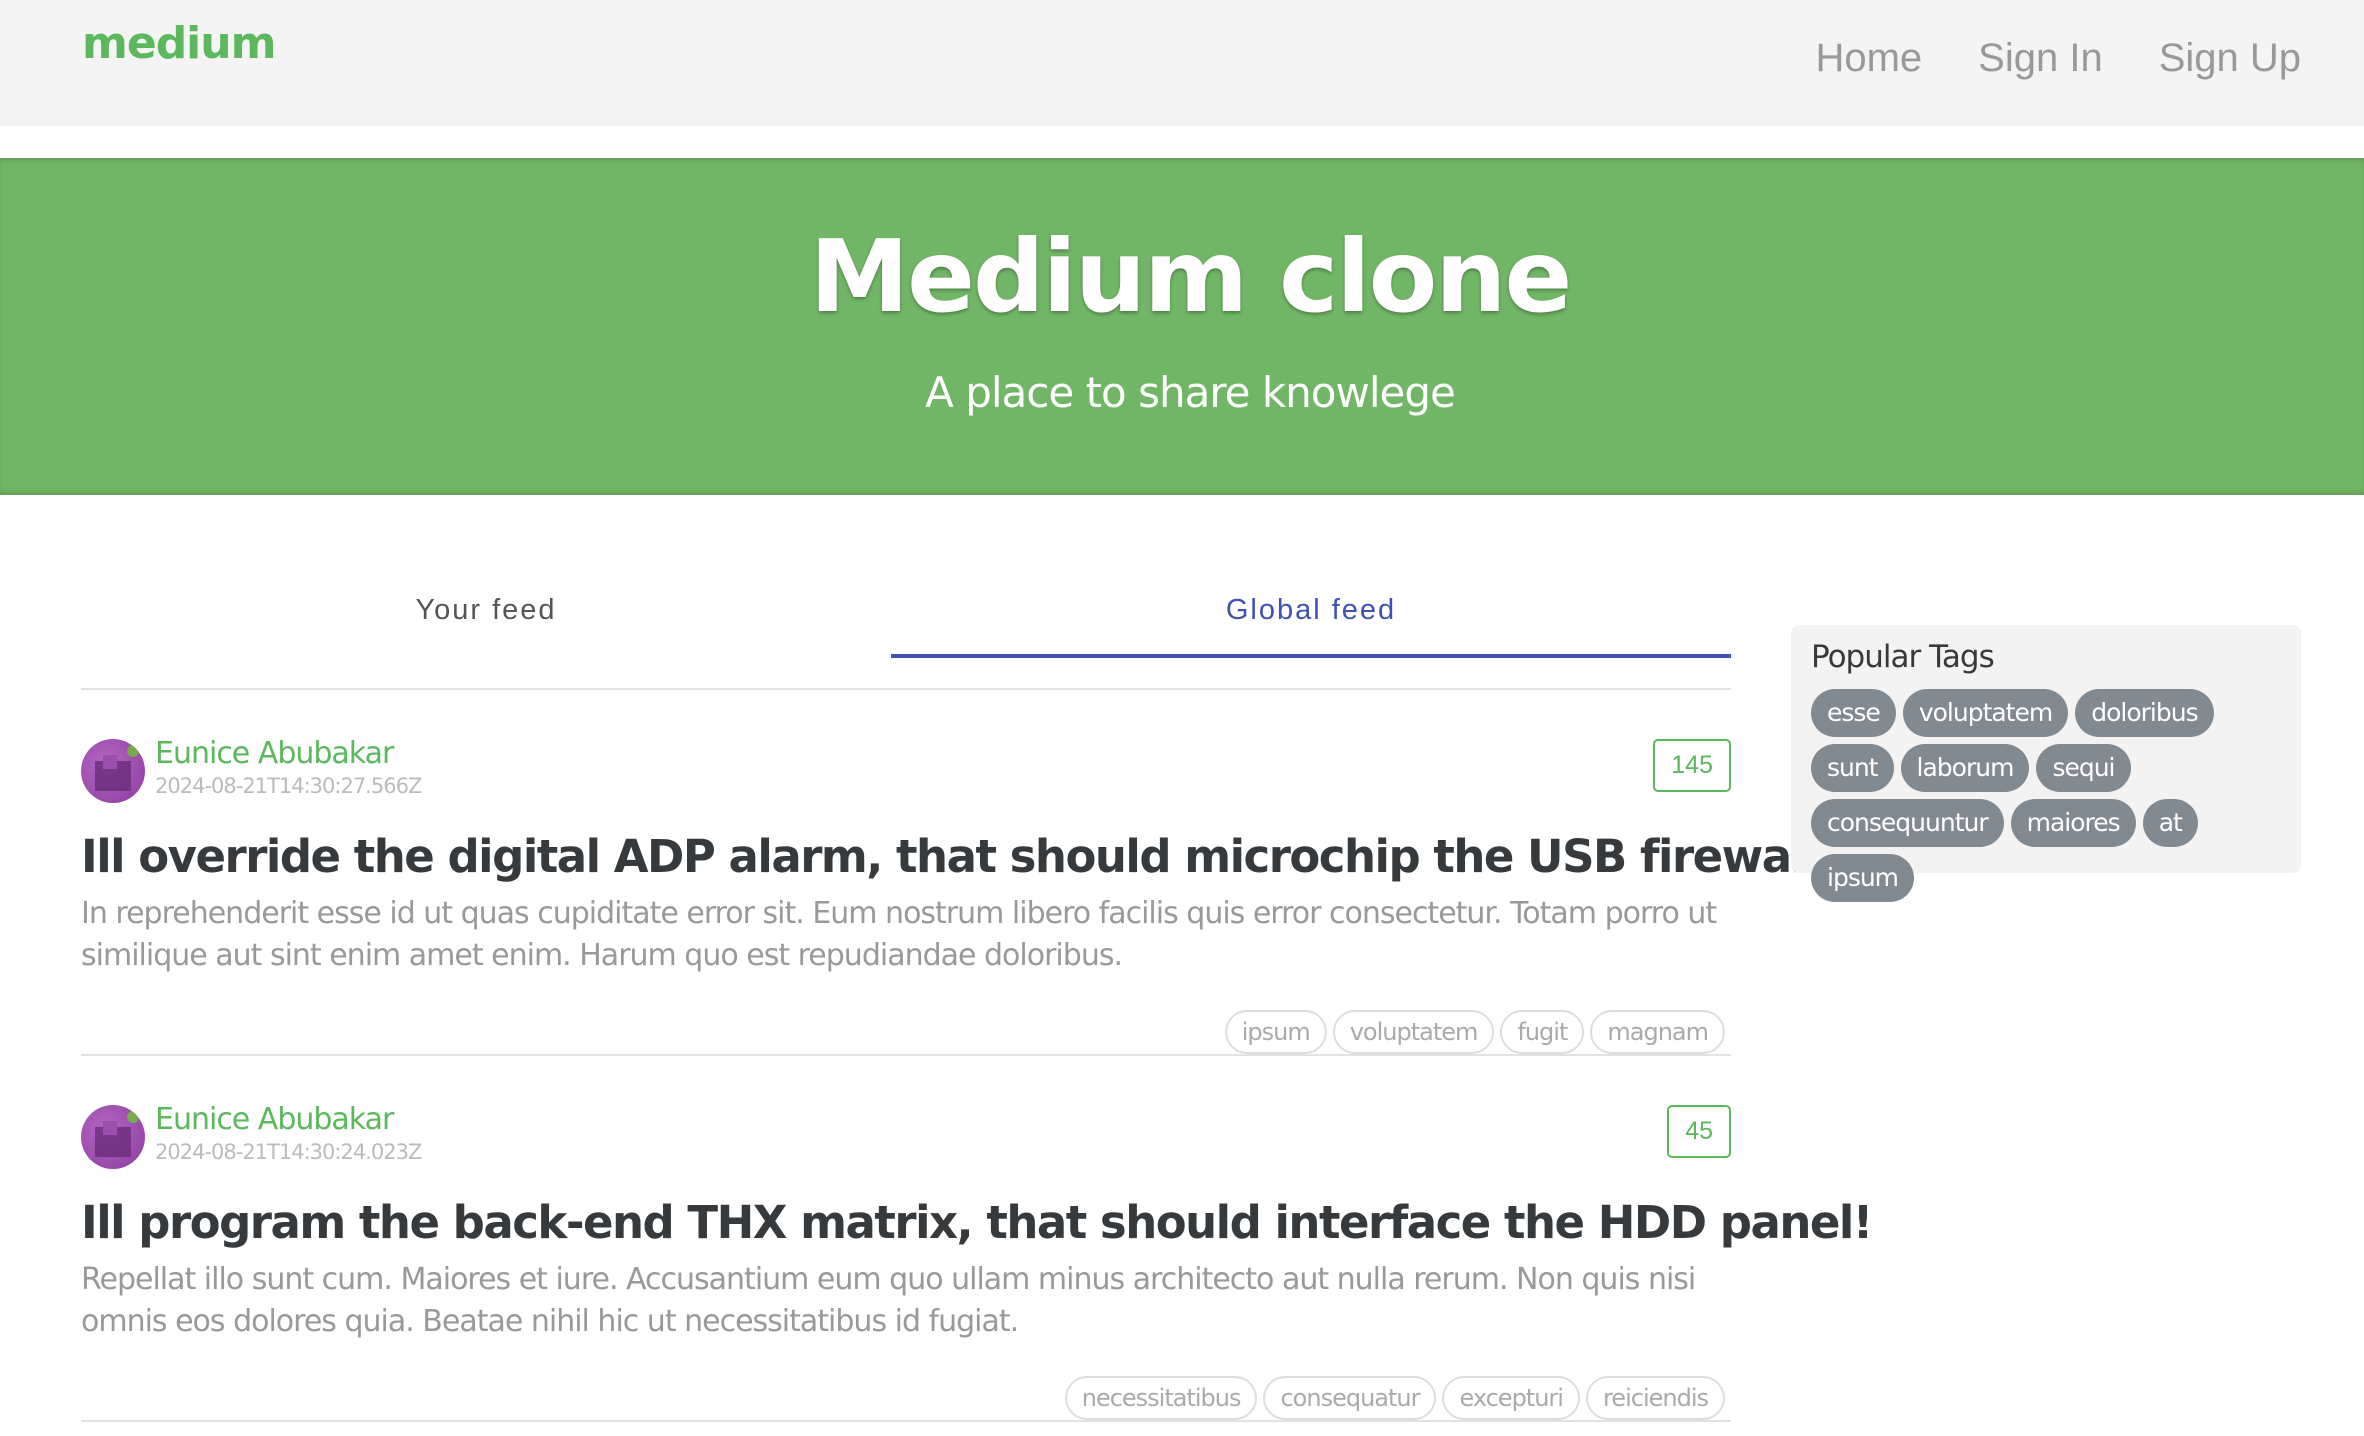  What do you see at coordinates (1868, 58) in the screenshot?
I see `nav-home-link: Home` at bounding box center [1868, 58].